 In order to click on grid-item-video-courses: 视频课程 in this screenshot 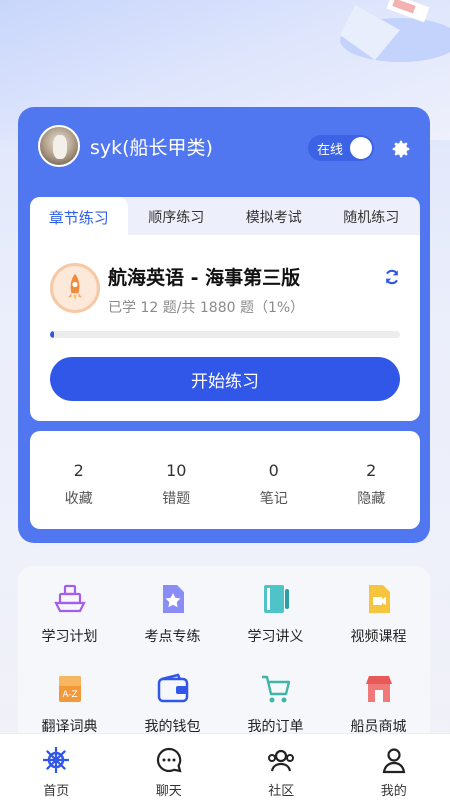, I will do `click(378, 623)`.